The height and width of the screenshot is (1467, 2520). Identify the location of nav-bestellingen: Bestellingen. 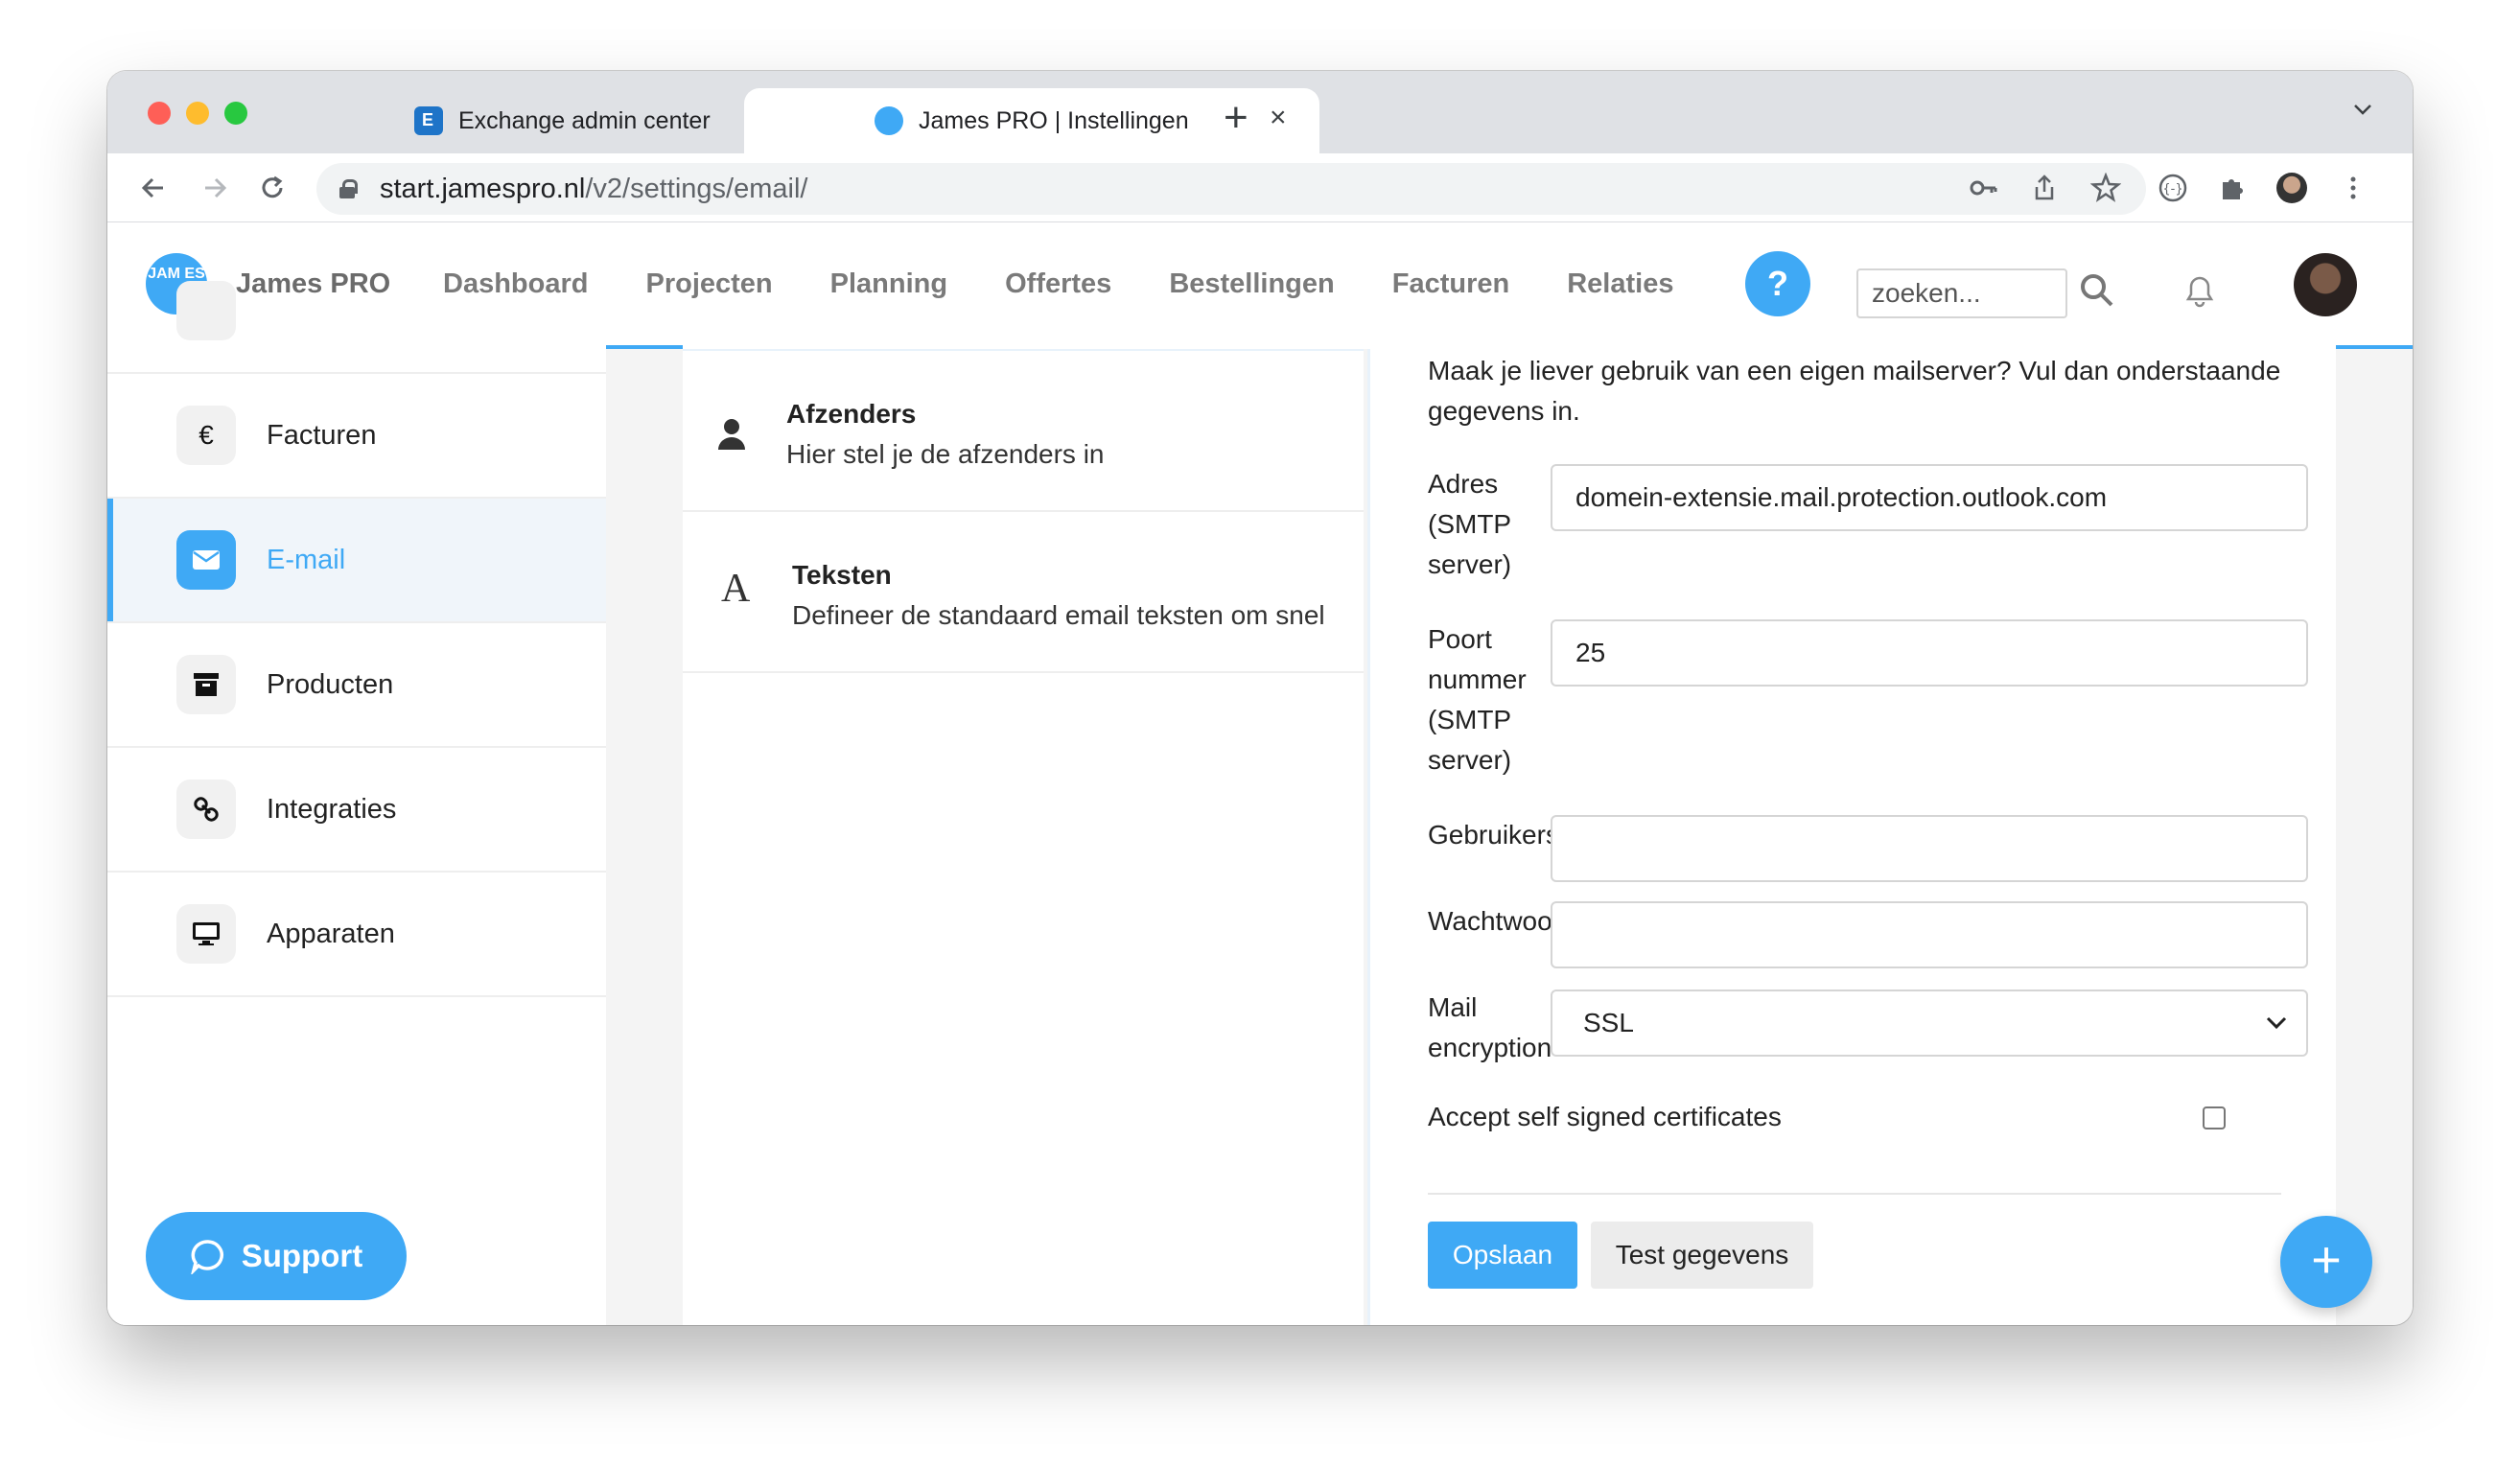
(1251, 284).